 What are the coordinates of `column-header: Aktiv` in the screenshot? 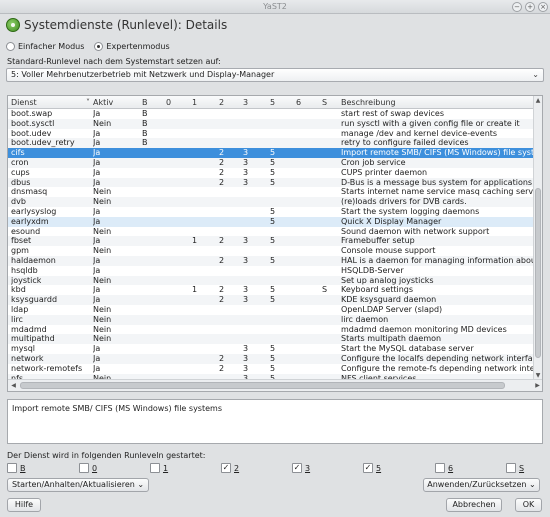 It's located at (103, 102).